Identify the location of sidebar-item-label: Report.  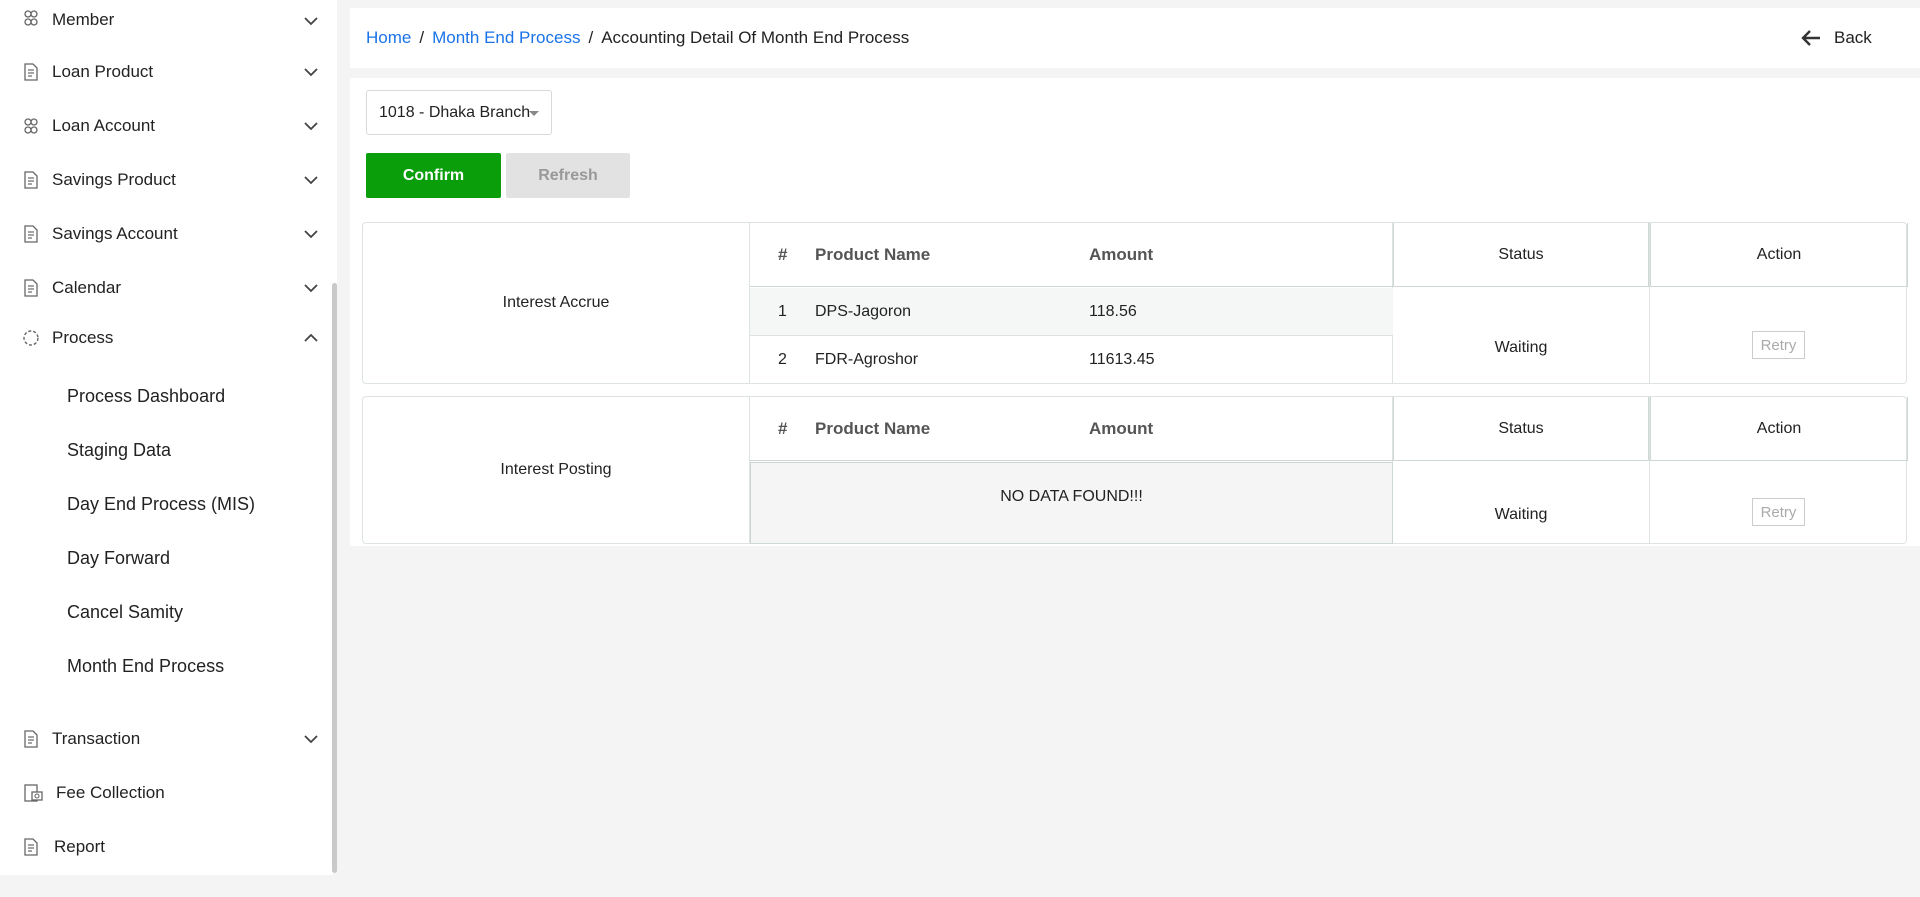
(80, 846).